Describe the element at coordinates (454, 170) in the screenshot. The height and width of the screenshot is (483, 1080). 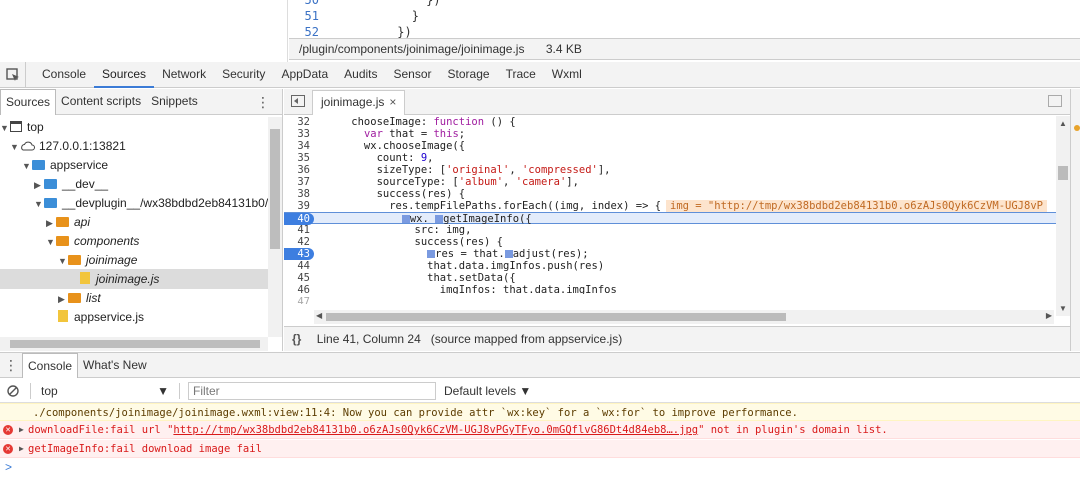
I see `code-line: 36 sizeType: ['original', 'compressed'],` at that location.